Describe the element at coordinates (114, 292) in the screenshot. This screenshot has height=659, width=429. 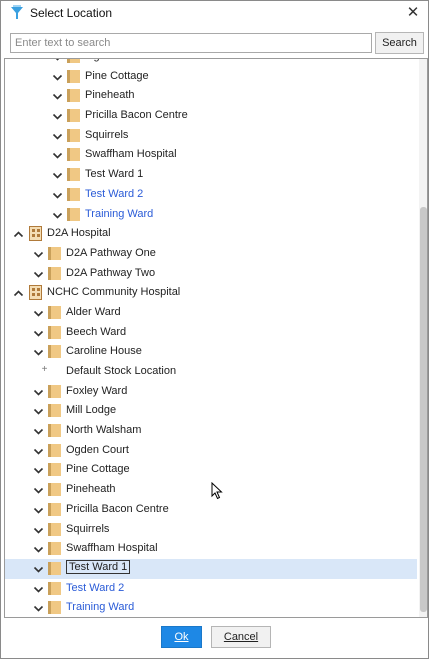
I see `tree-row-label: NCHC Community Hospital` at that location.